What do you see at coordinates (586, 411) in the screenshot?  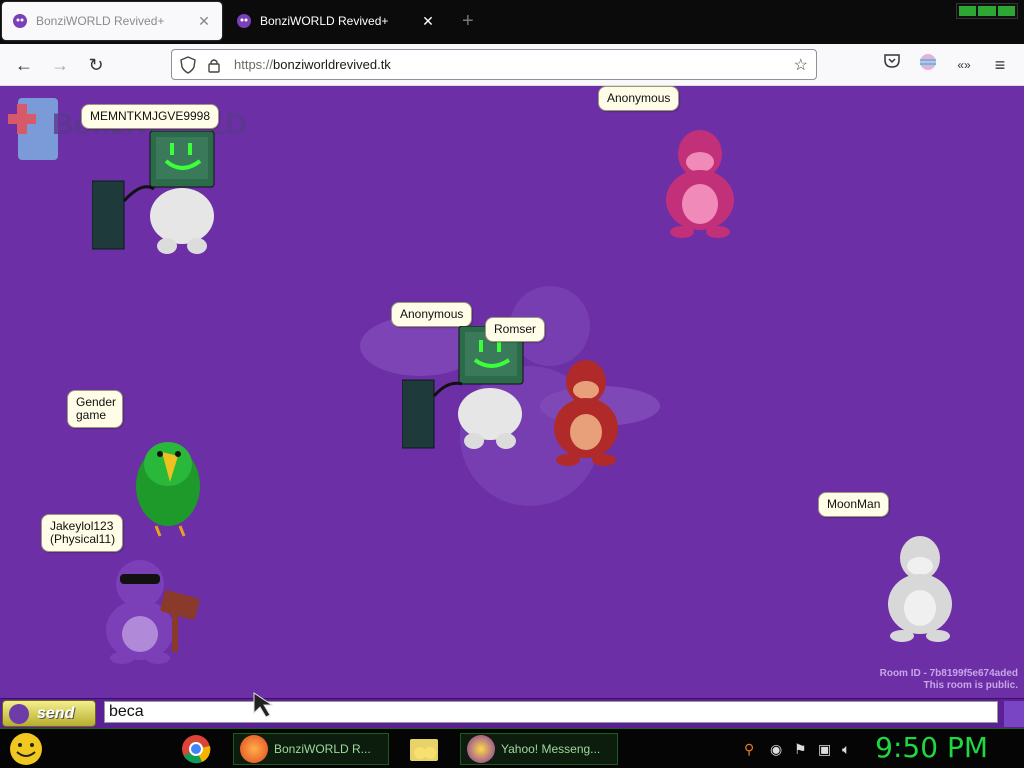 I see `red-bonzi` at bounding box center [586, 411].